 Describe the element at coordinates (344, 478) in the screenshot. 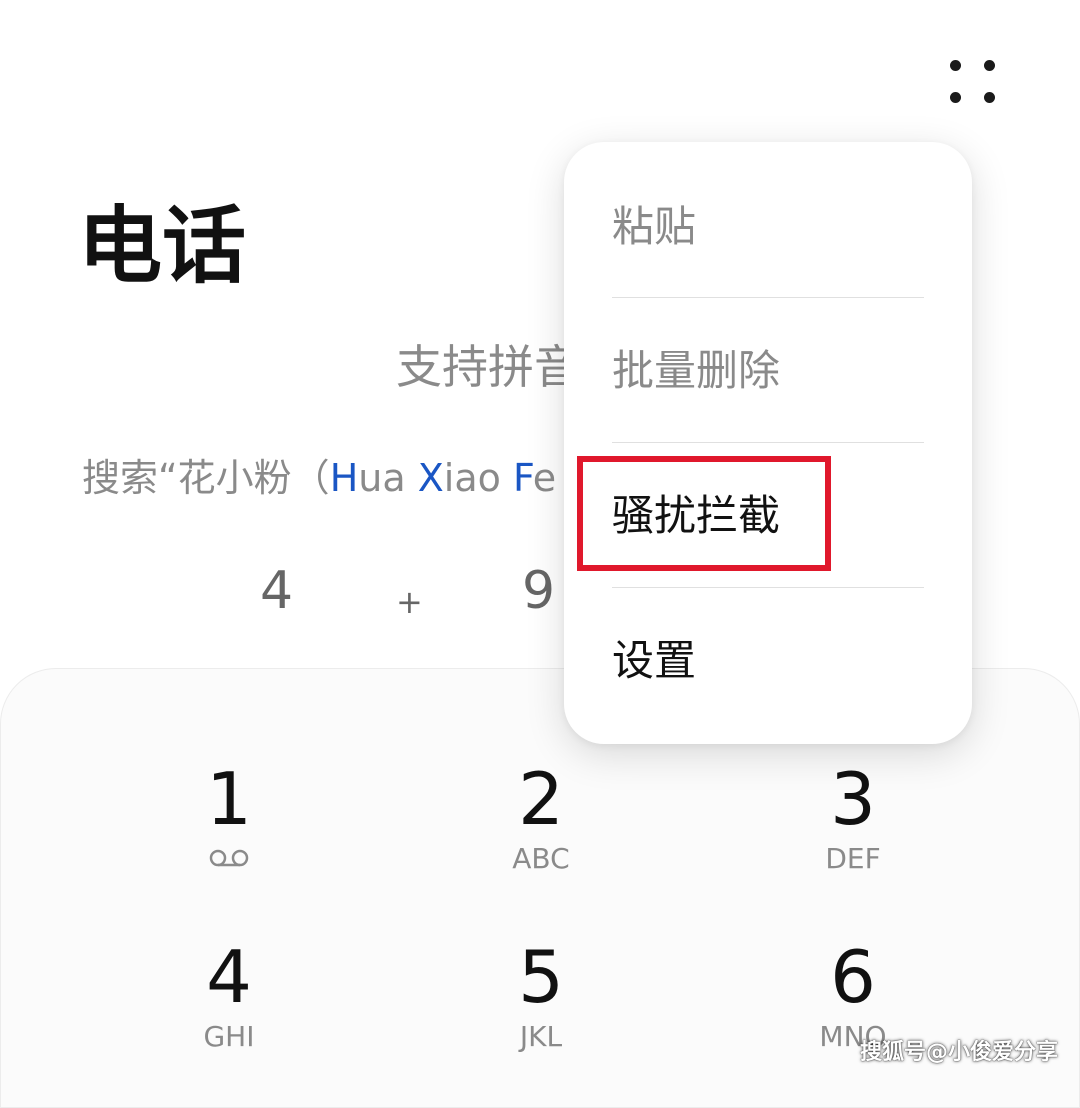

I see `highlight-letter: H` at that location.